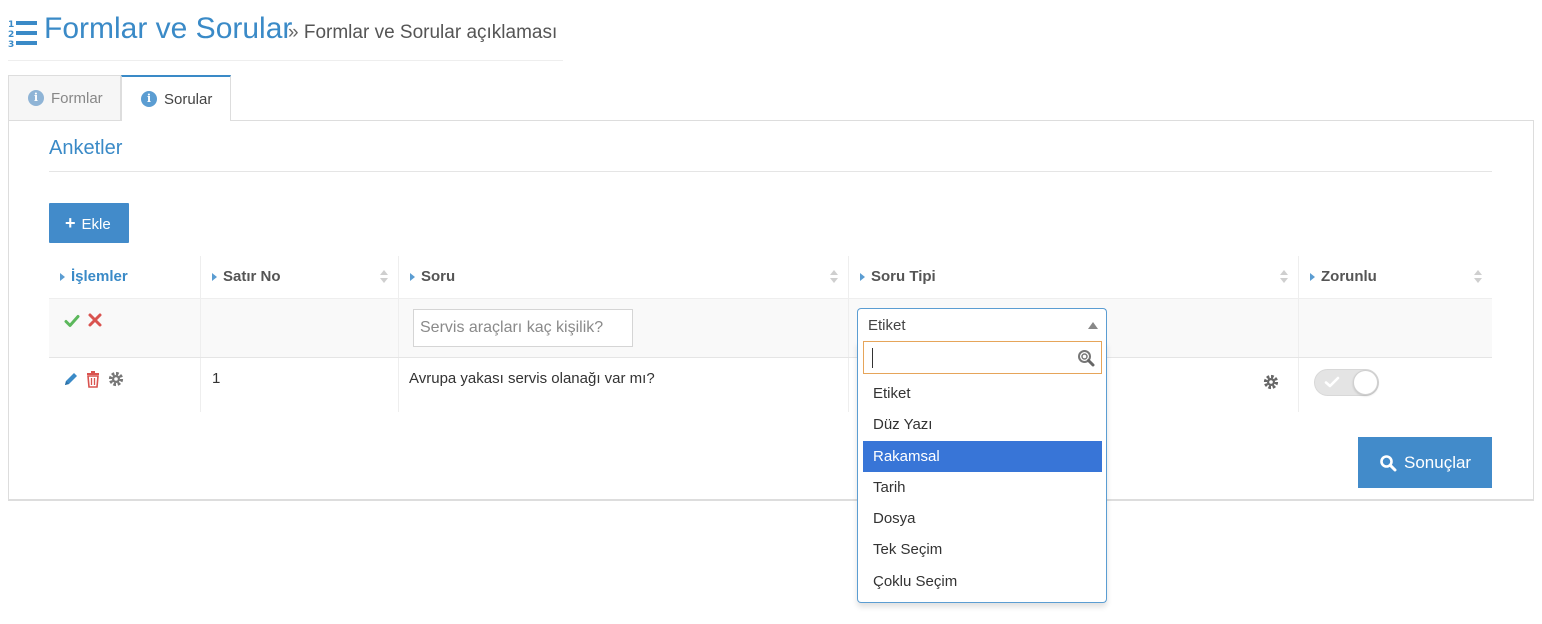 The width and height of the screenshot is (1542, 624). Describe the element at coordinates (22, 34) in the screenshot. I see `ordered-list-icon: 1 2 3` at that location.